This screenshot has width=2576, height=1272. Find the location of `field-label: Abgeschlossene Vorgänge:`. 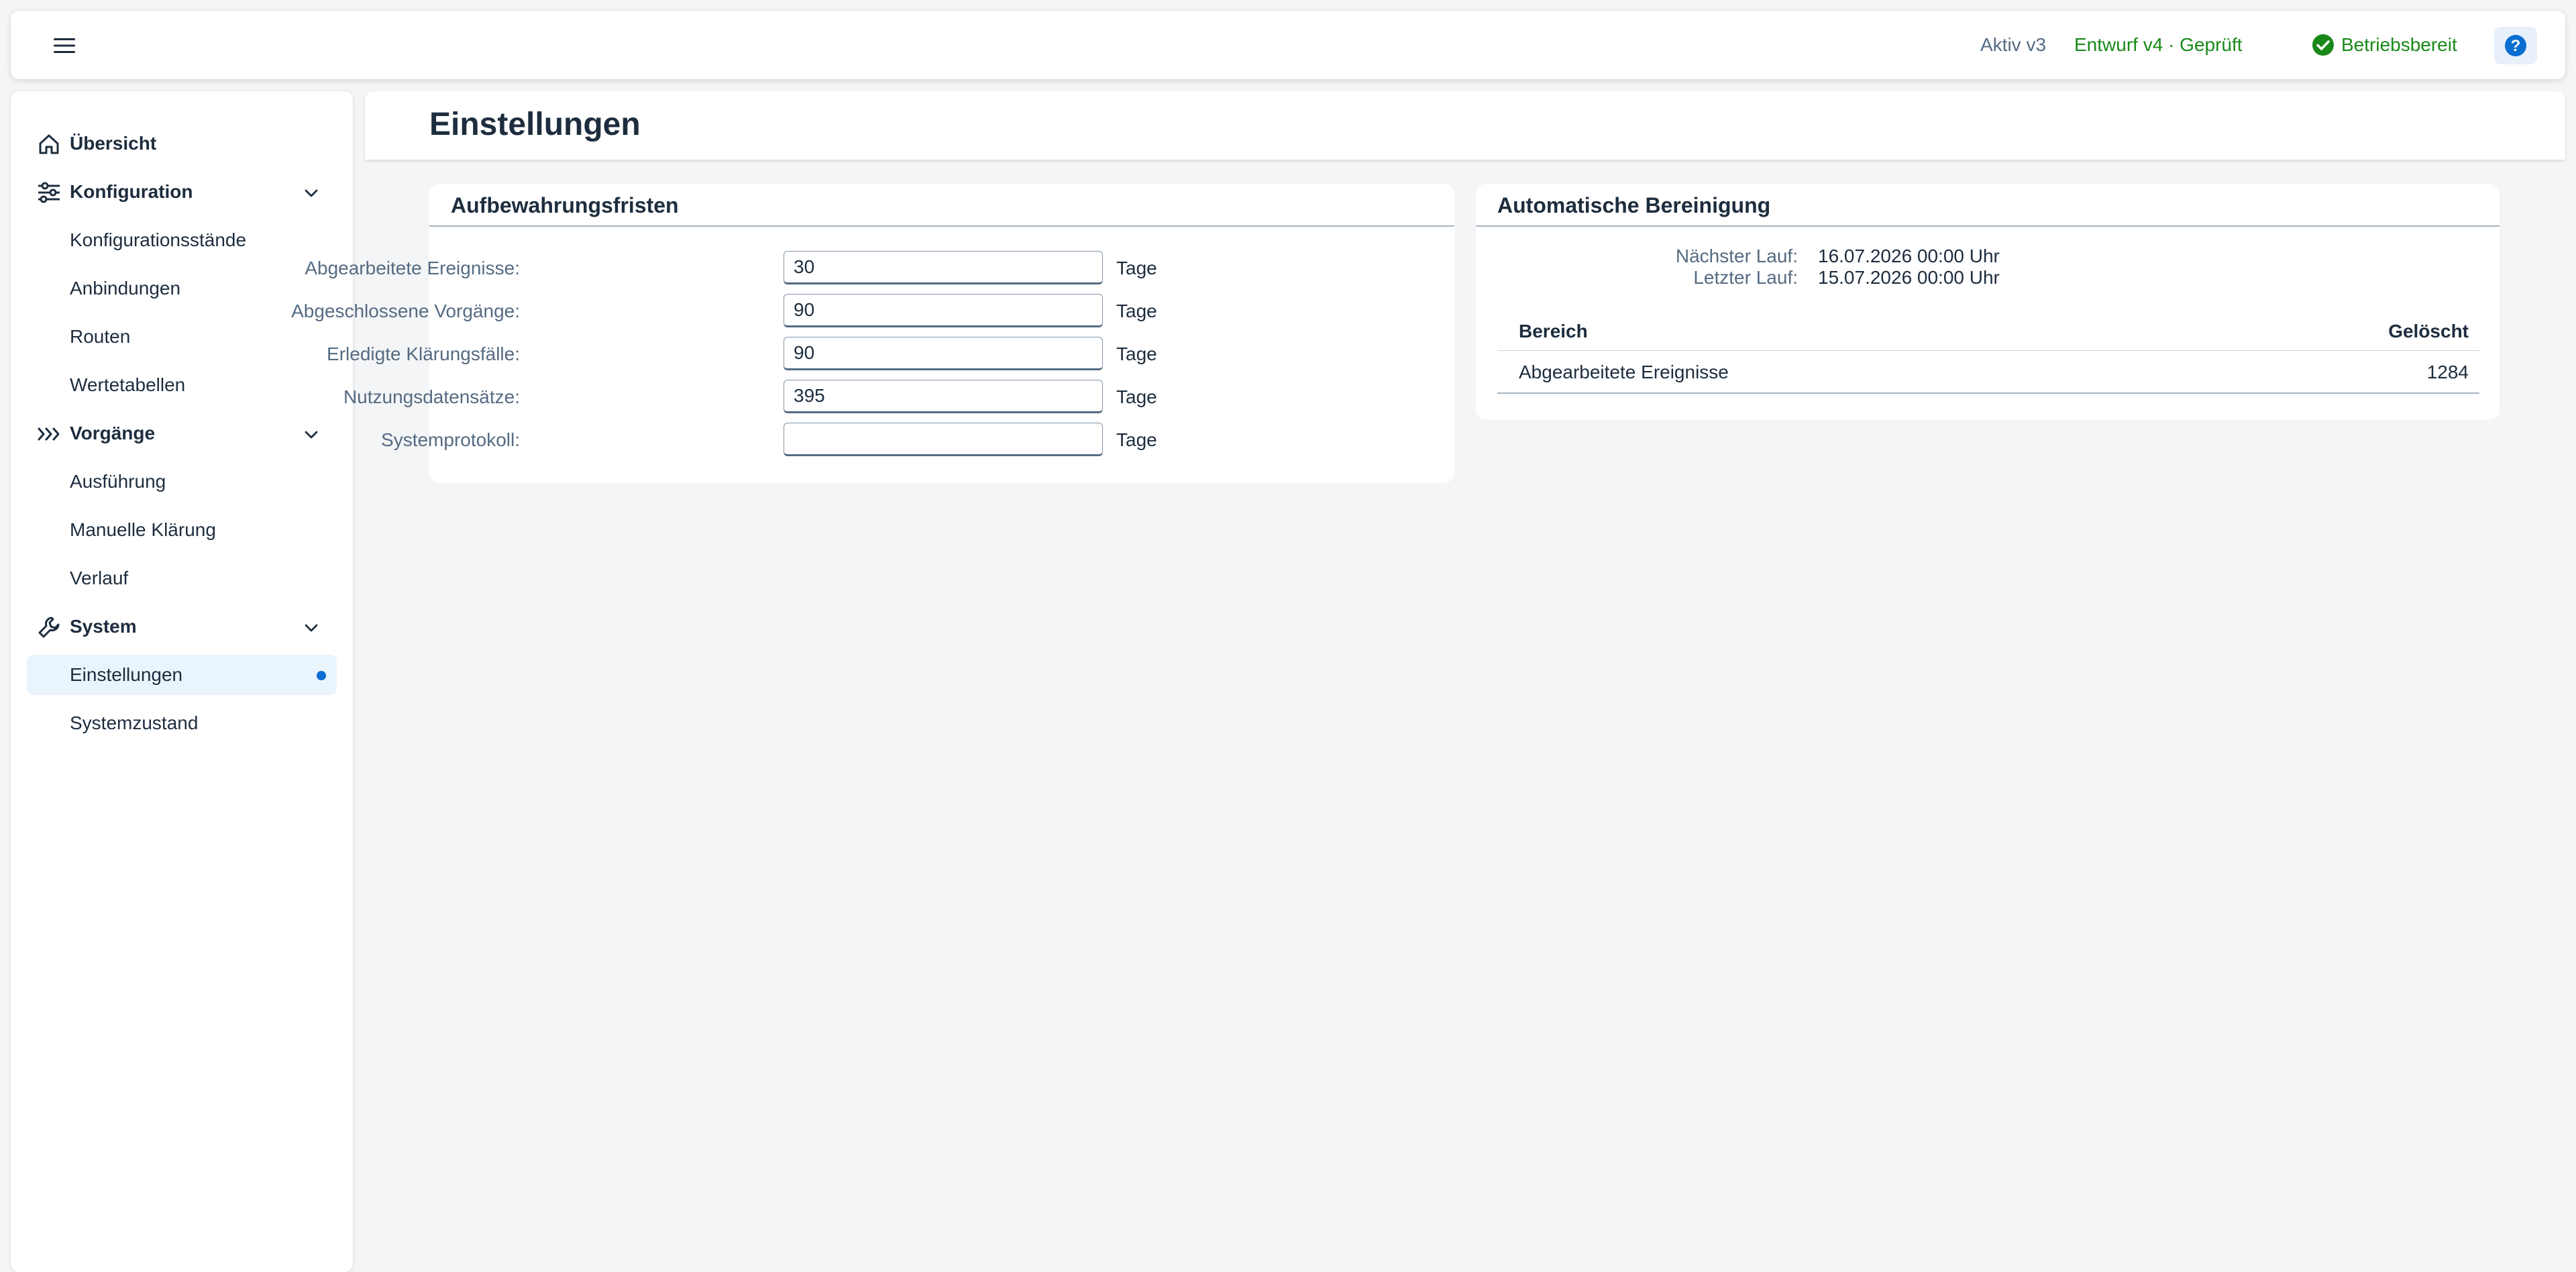

field-label: Abgeschlossene Vorgänge: is located at coordinates (405, 311).